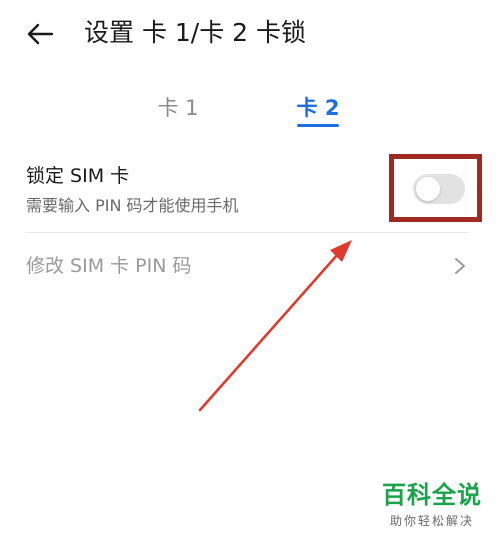 The height and width of the screenshot is (543, 500). Describe the element at coordinates (109, 266) in the screenshot. I see `change-pin-label: 修改 SIM 卡 PIN 码` at that location.